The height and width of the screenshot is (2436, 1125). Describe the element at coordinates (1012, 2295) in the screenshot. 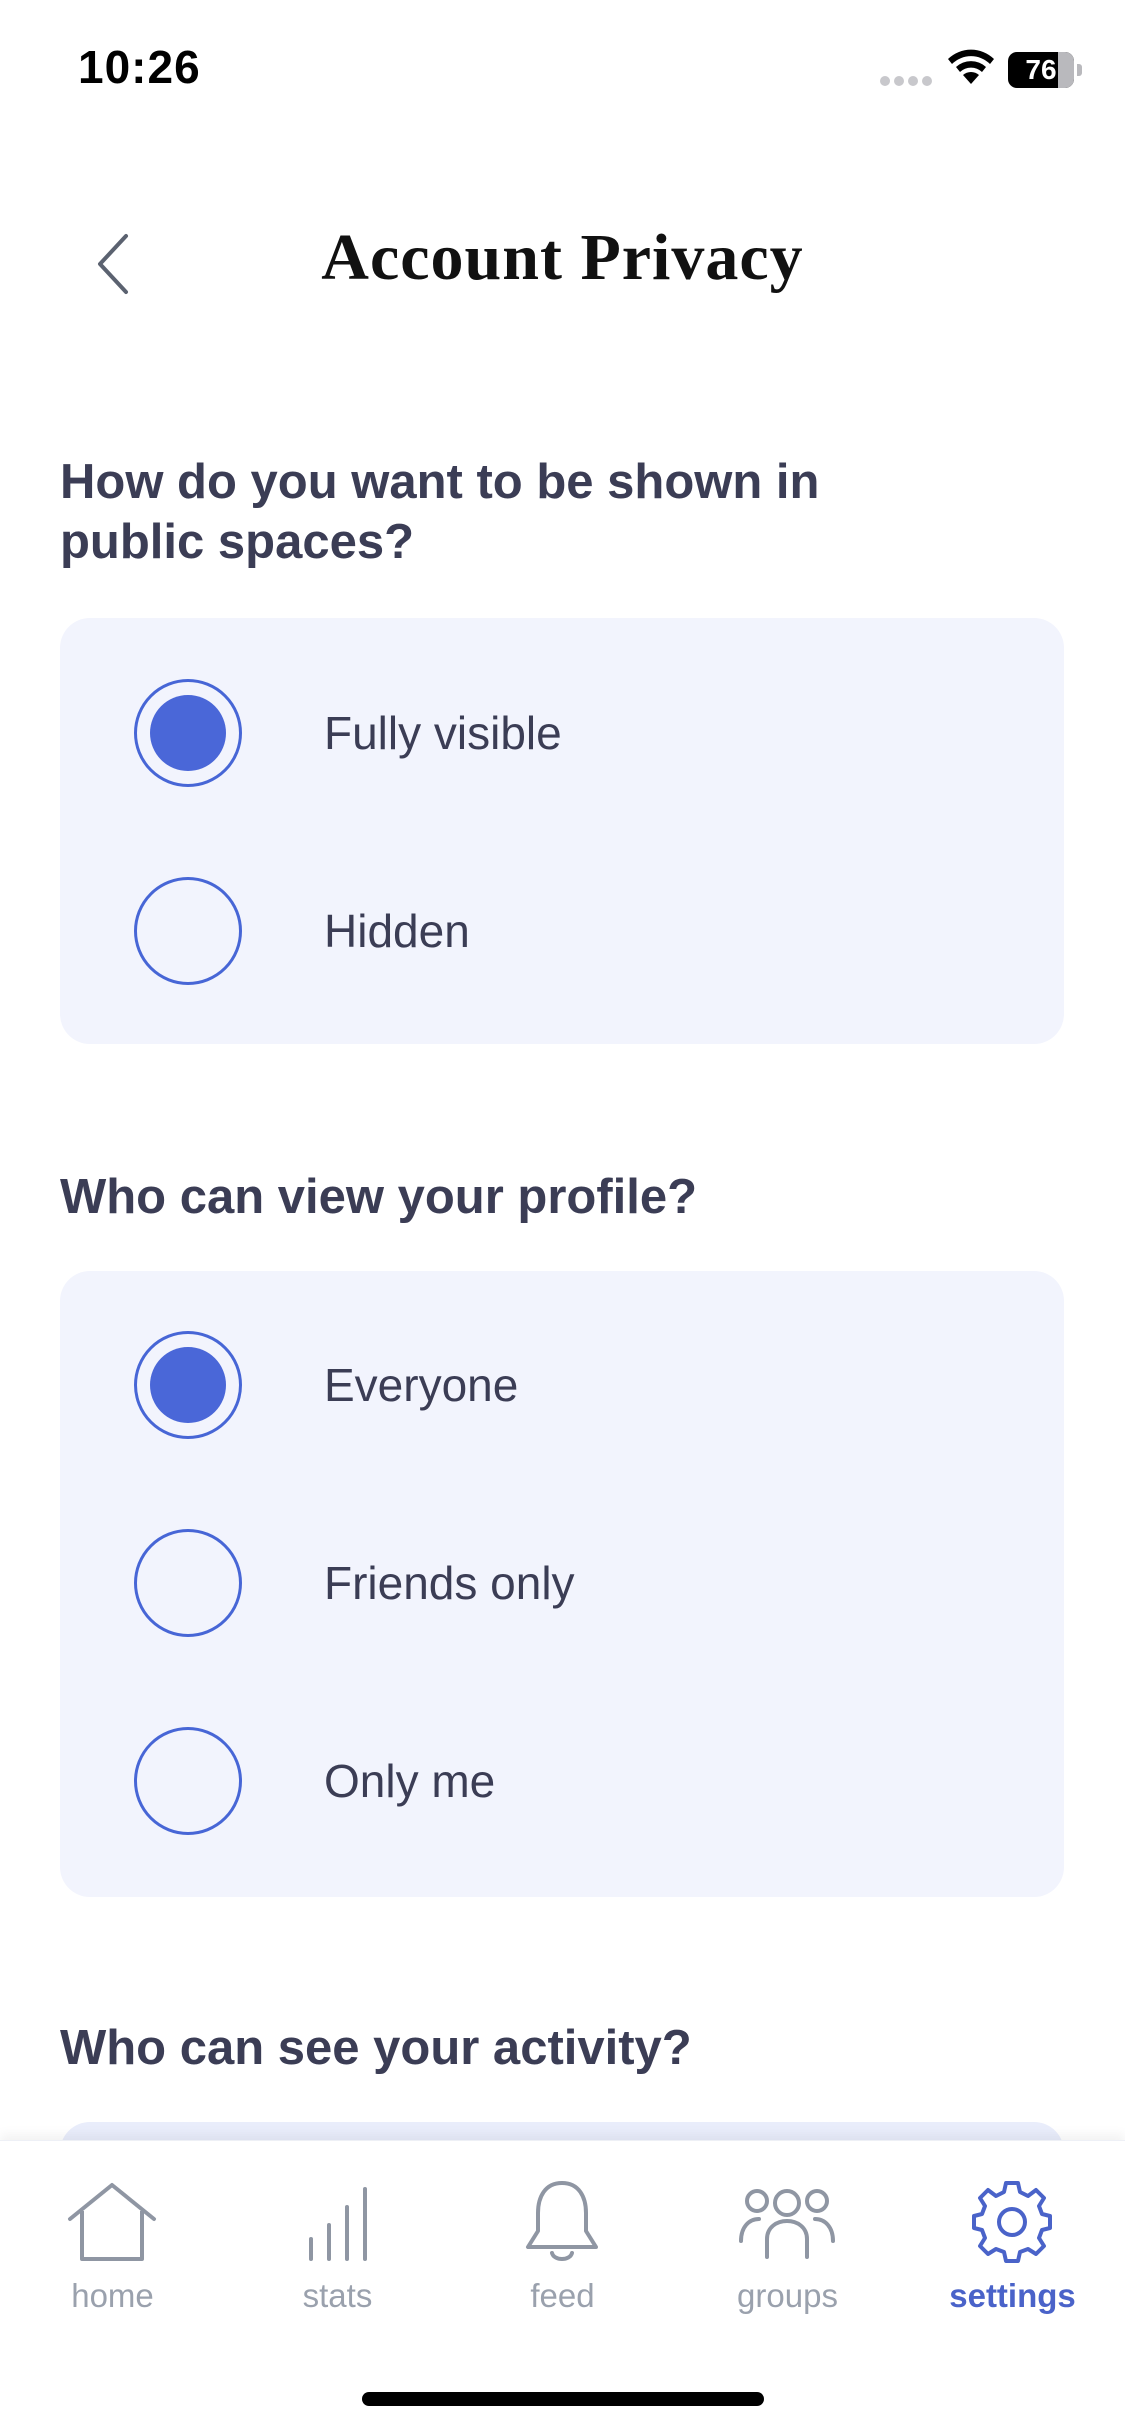

I see `nav-label-settings: settings` at that location.